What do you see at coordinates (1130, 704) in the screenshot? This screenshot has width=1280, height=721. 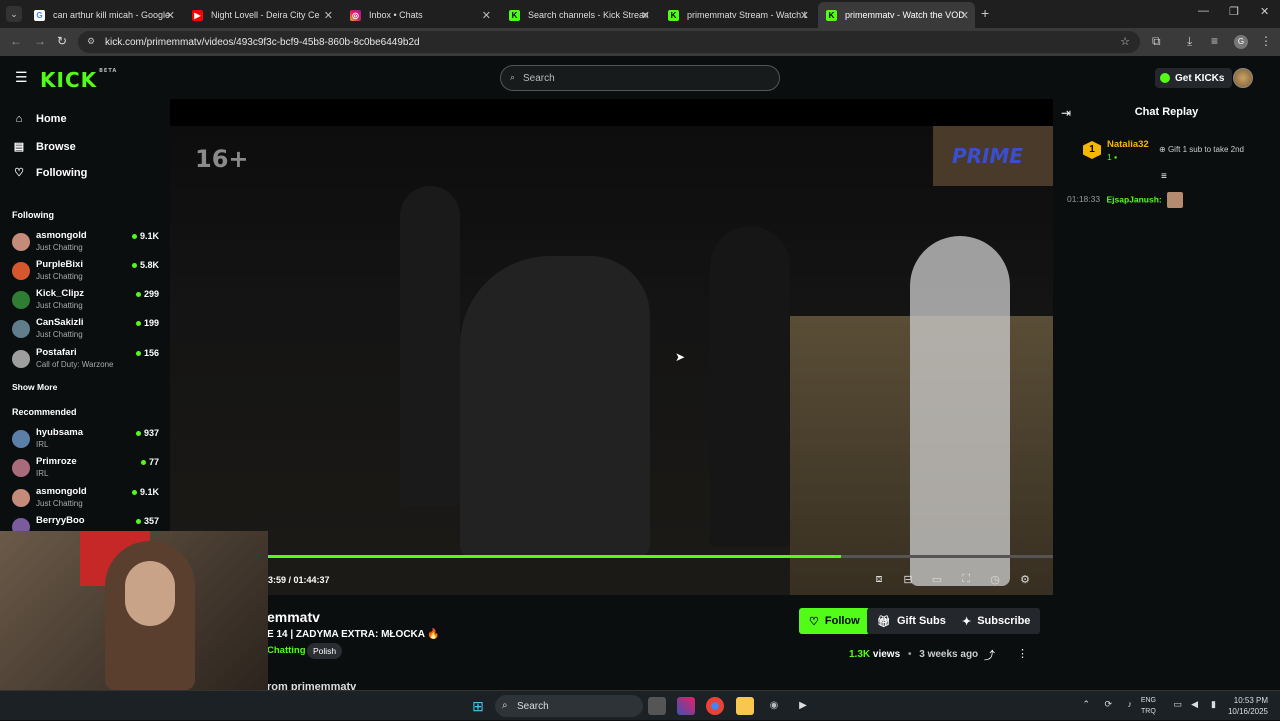 I see `microphone-icon: ♪` at bounding box center [1130, 704].